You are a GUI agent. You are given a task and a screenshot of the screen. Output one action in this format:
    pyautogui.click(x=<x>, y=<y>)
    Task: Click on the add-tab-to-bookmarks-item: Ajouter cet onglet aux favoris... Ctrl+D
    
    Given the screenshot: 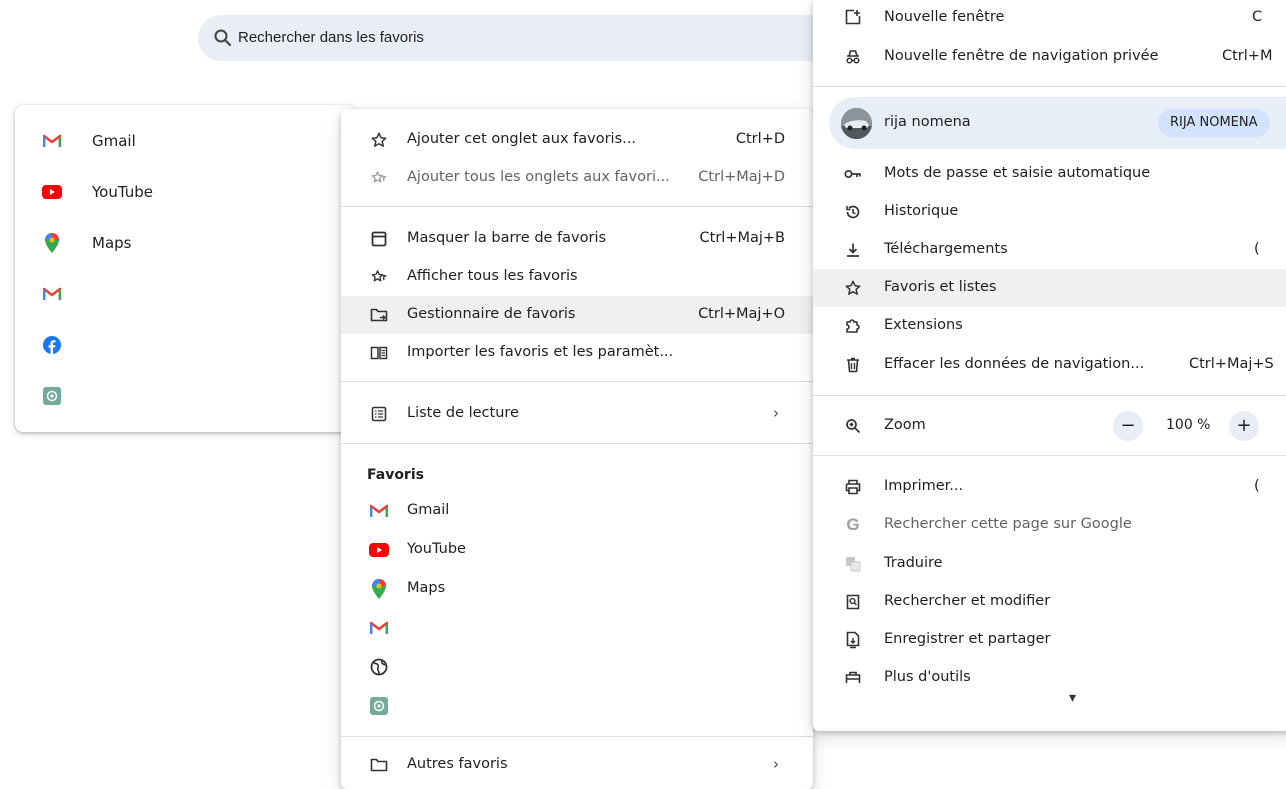 What is the action you would take?
    pyautogui.click(x=577, y=140)
    